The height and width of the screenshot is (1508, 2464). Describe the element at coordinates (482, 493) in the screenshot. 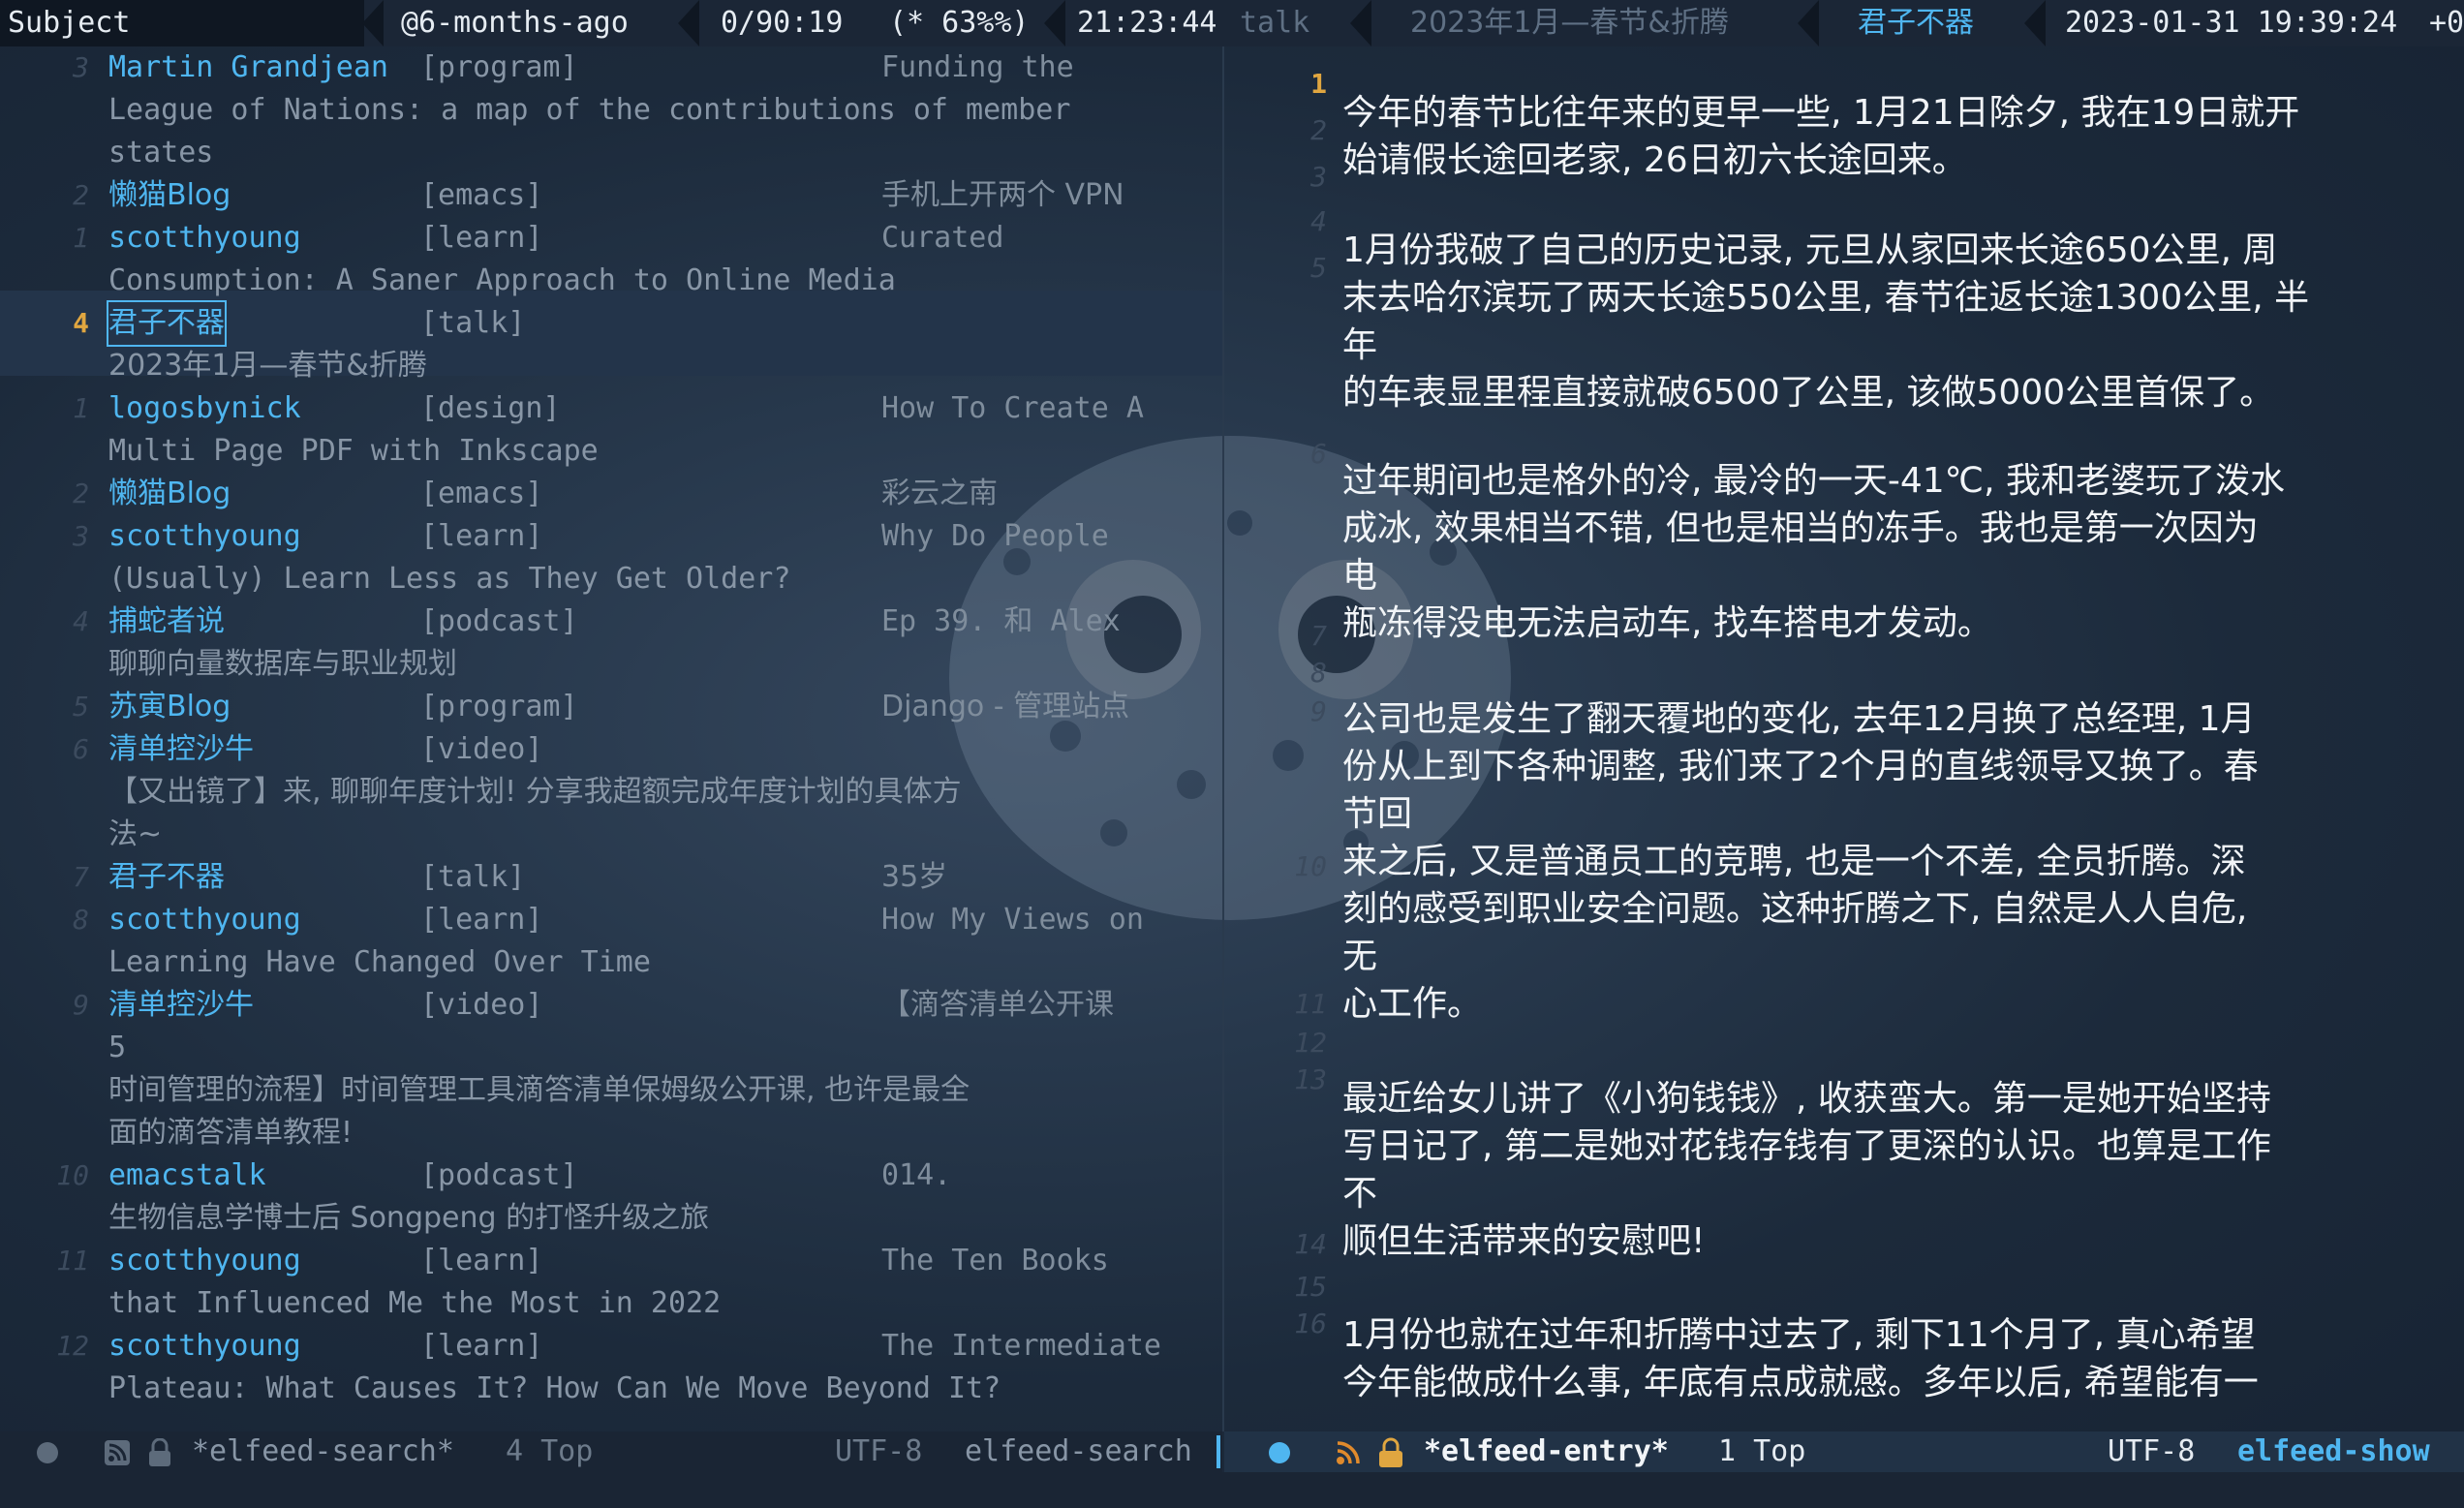

I see `entry-tag: [emacs]` at that location.